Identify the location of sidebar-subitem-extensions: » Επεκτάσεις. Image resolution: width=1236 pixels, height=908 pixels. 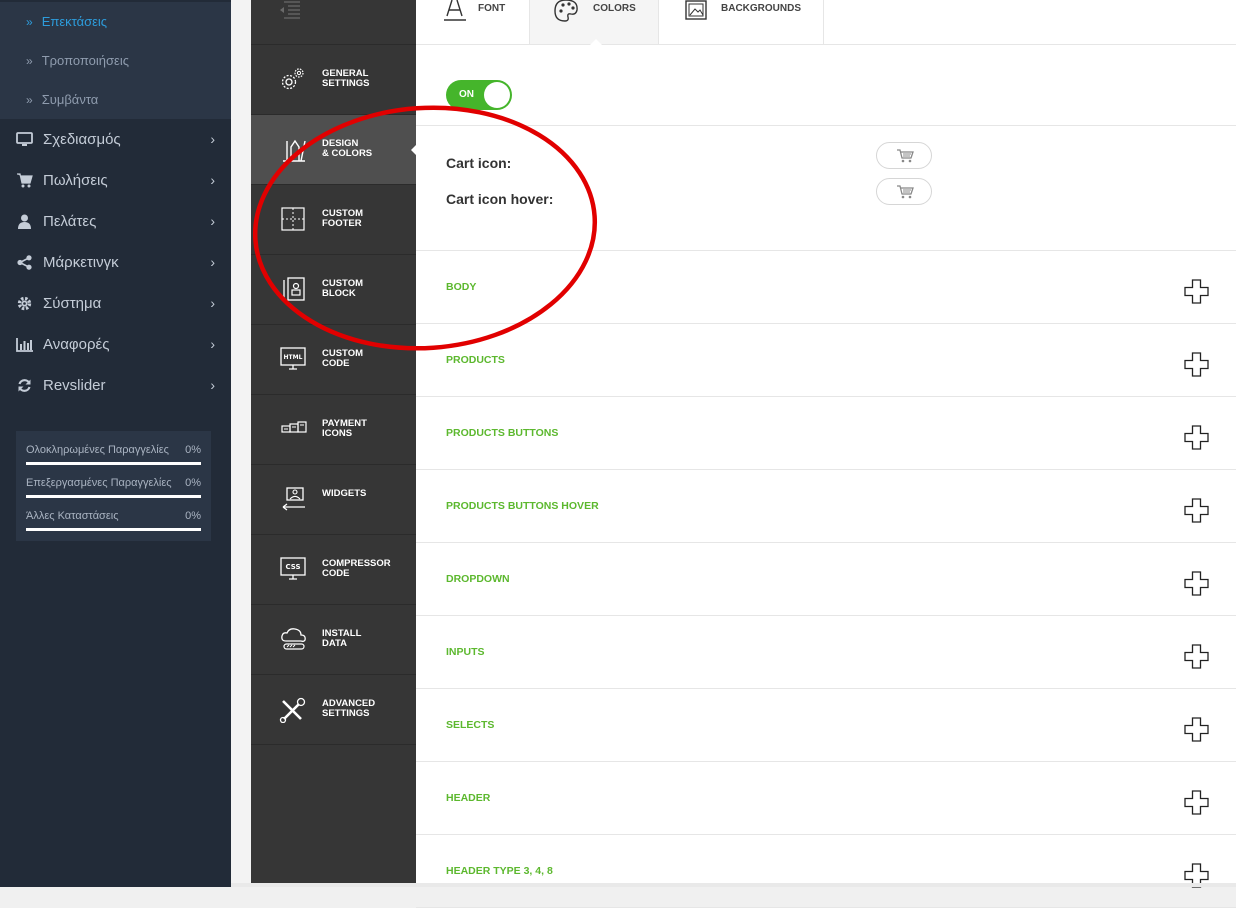
(115, 21).